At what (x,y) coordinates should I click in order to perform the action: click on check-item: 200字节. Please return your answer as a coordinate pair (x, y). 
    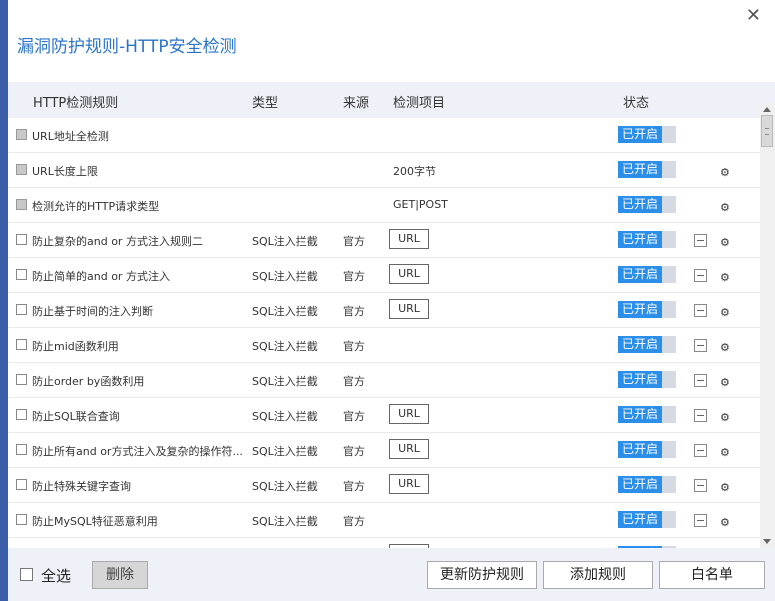
    Looking at the image, I should click on (414, 171).